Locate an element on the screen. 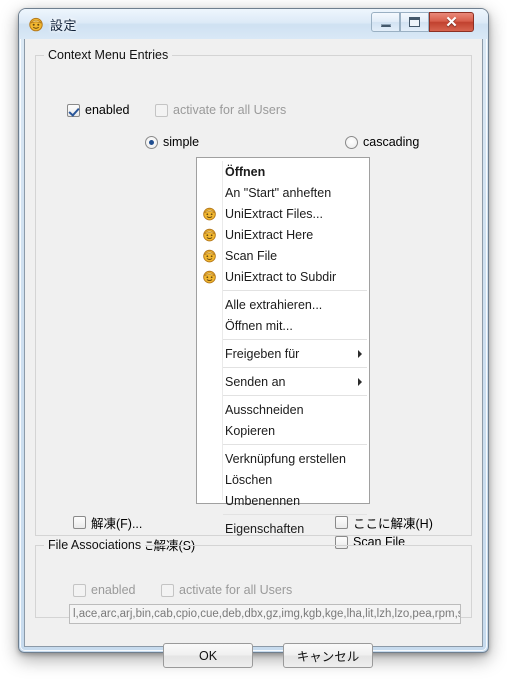 This screenshot has height=679, width=507. menu-item: UniExtract to Subdir is located at coordinates (283, 276).